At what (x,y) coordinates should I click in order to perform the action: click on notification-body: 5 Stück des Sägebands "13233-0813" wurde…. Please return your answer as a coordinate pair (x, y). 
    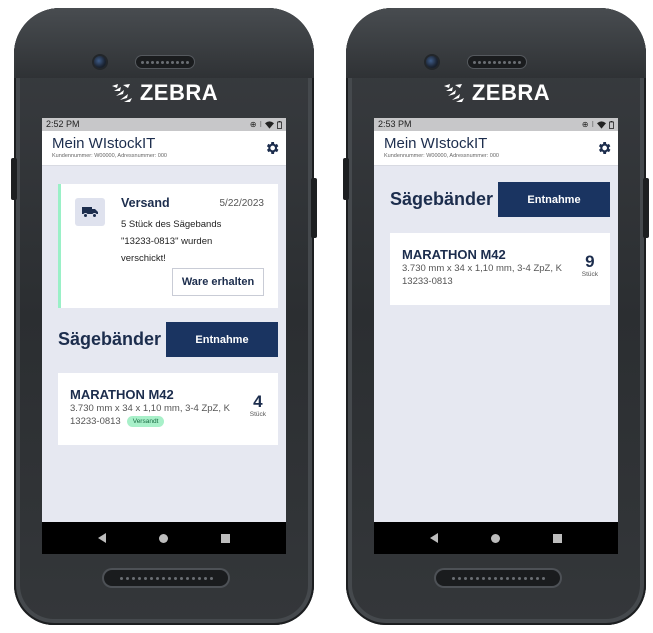
    Looking at the image, I should click on (171, 241).